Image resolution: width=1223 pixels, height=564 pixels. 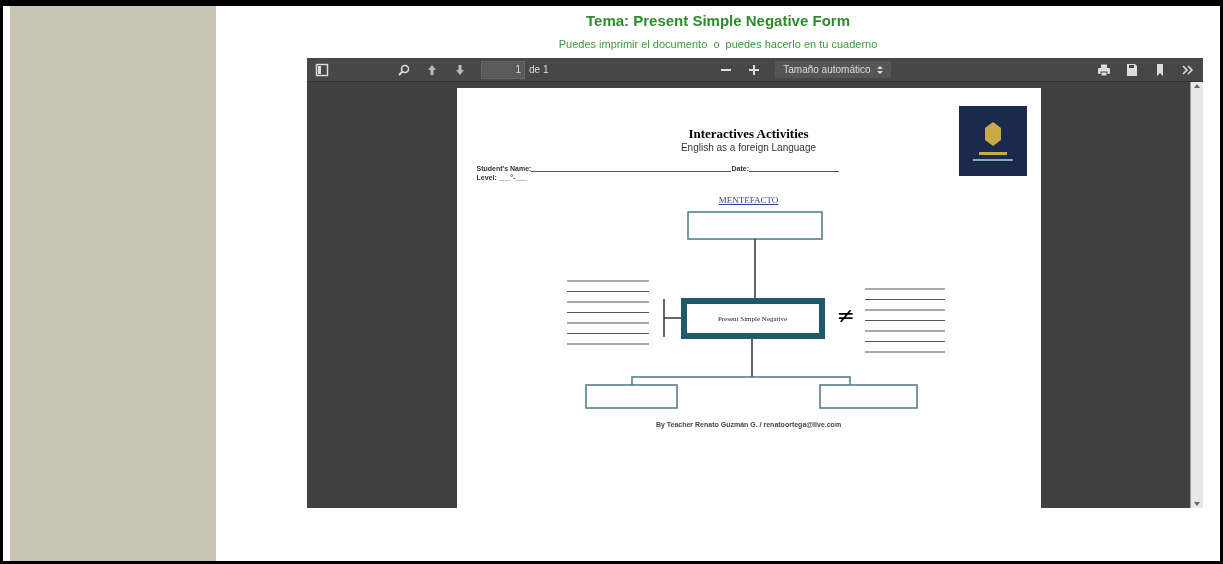 What do you see at coordinates (1104, 69) in the screenshot?
I see `print-icon` at bounding box center [1104, 69].